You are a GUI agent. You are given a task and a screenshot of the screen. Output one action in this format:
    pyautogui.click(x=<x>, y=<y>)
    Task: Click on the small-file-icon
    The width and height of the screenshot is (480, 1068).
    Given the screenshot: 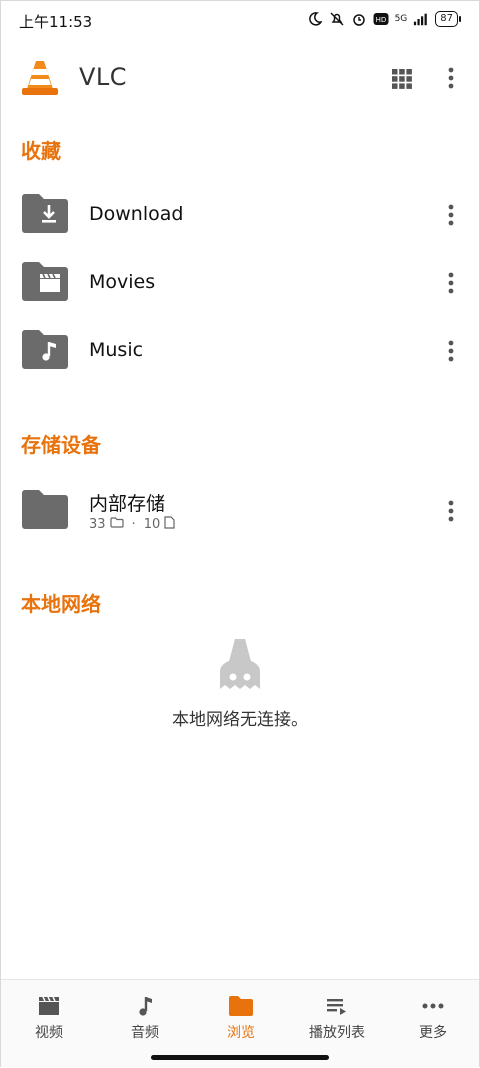 What is the action you would take?
    pyautogui.click(x=169, y=524)
    